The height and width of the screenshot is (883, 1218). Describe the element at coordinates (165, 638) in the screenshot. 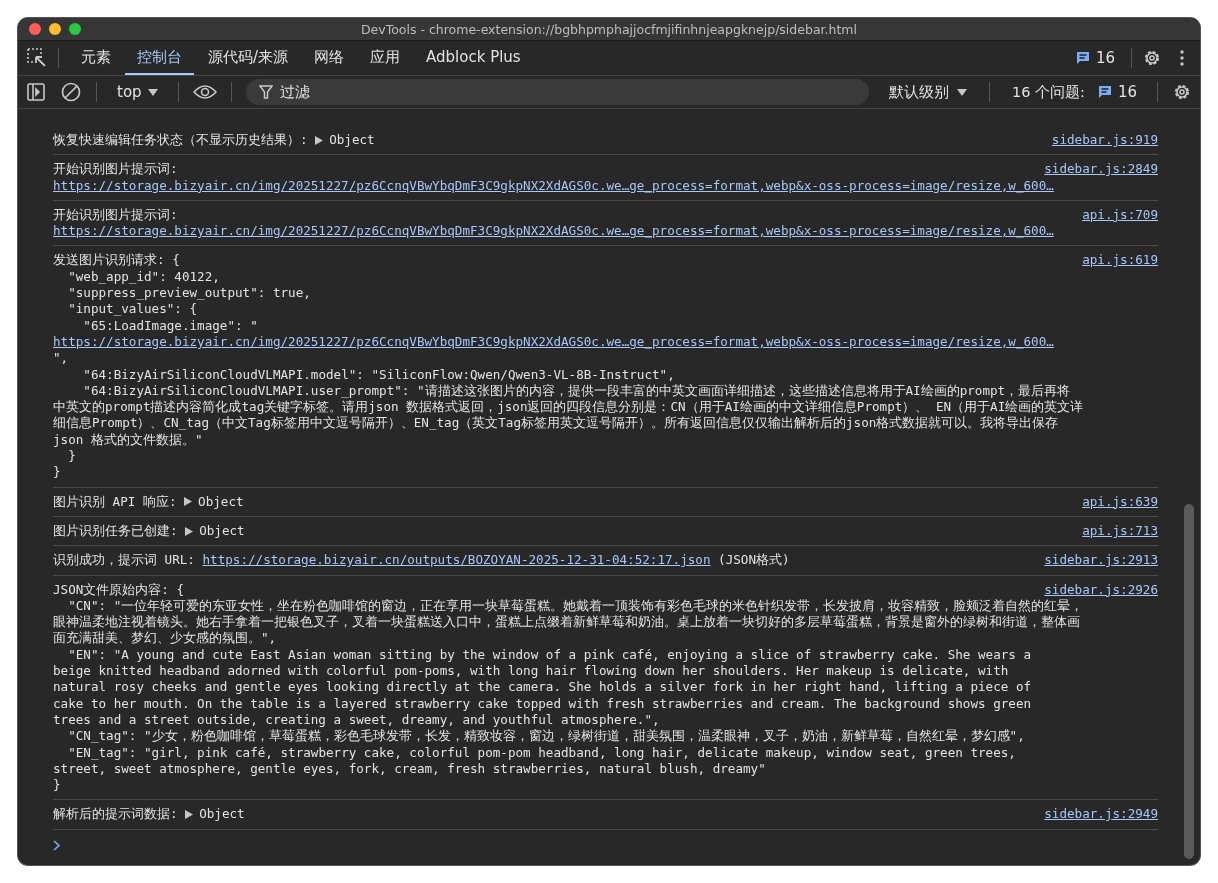

I see `log-text: 面充满甜美、梦幻、少女感的氛围。",` at that location.